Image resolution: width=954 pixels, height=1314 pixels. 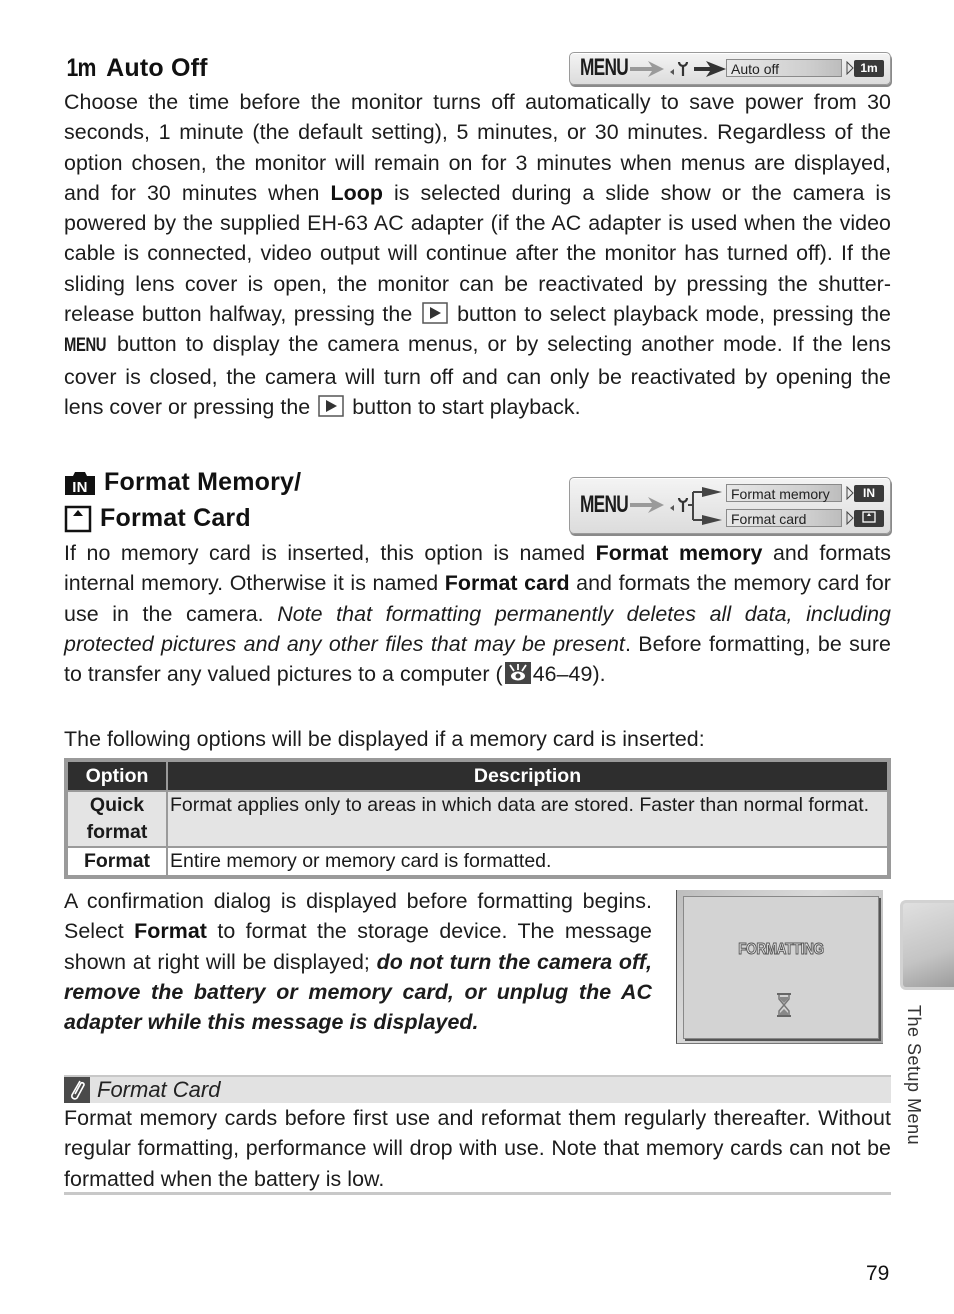 I want to click on table-header-row: Option Description, so click(x=477, y=775).